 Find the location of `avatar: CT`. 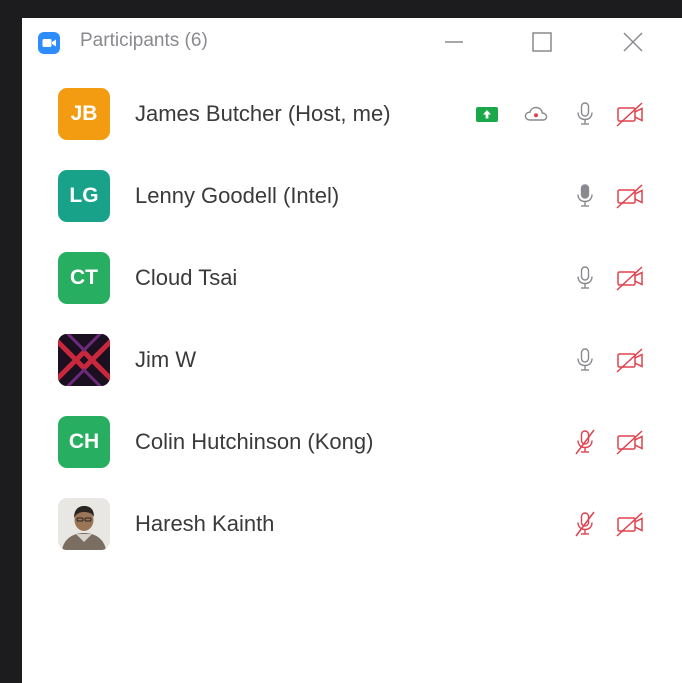

avatar: CT is located at coordinates (84, 278).